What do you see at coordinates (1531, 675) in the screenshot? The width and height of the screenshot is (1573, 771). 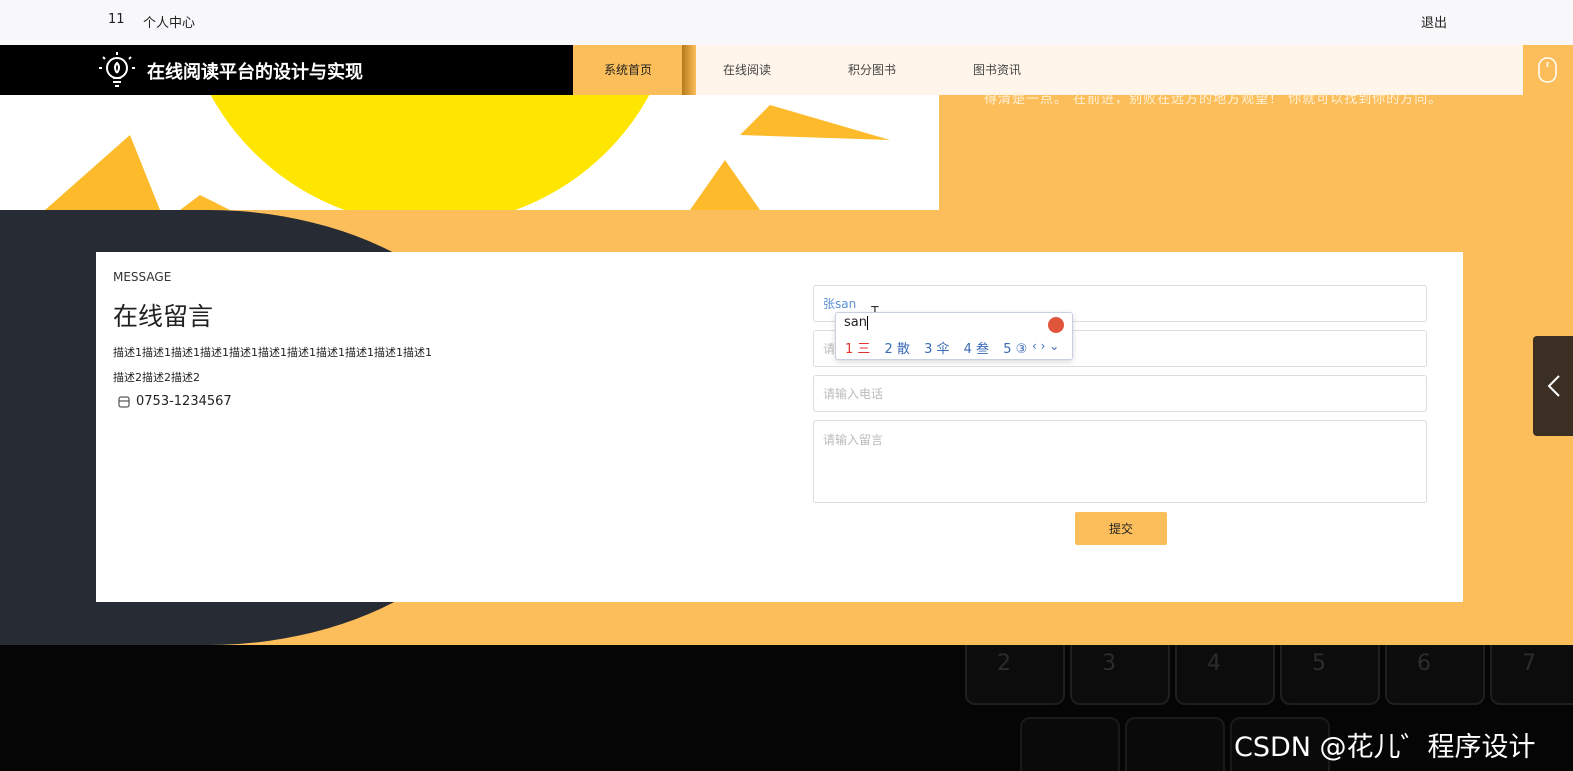 I see `keyboard-key: 7` at bounding box center [1531, 675].